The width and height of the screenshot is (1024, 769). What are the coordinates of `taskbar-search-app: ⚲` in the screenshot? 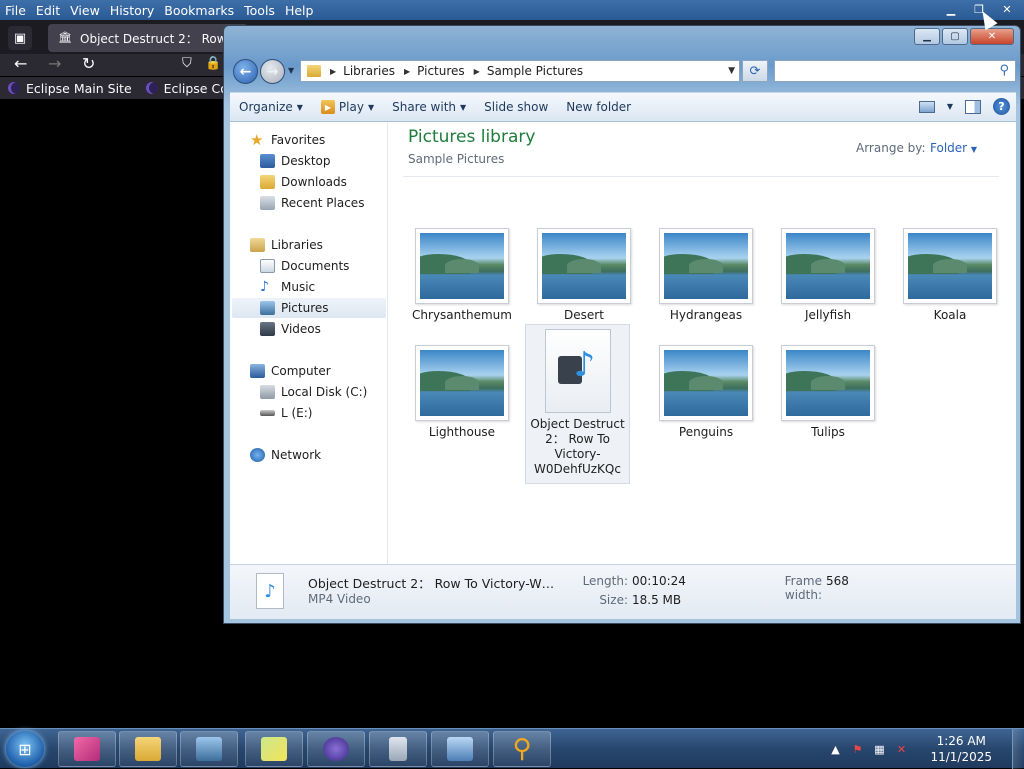 It's located at (522, 749).